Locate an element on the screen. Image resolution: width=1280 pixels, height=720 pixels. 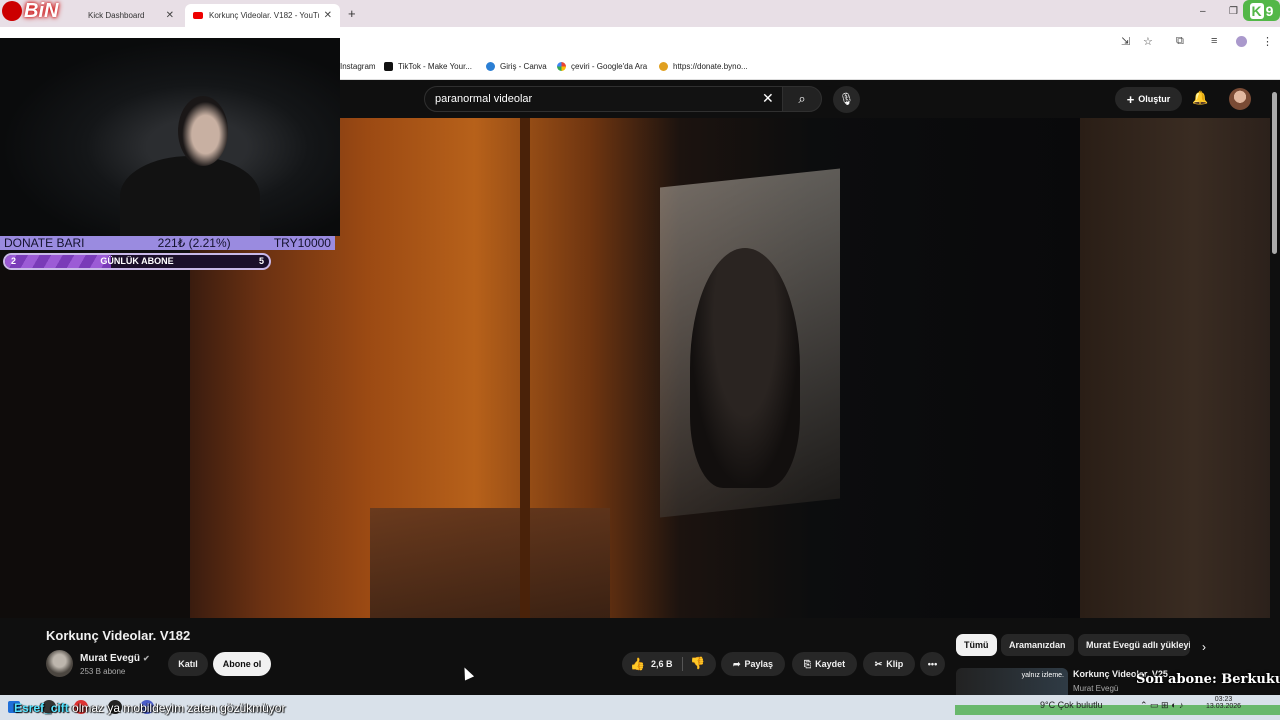
logo-icon is located at coordinates (12, 11).